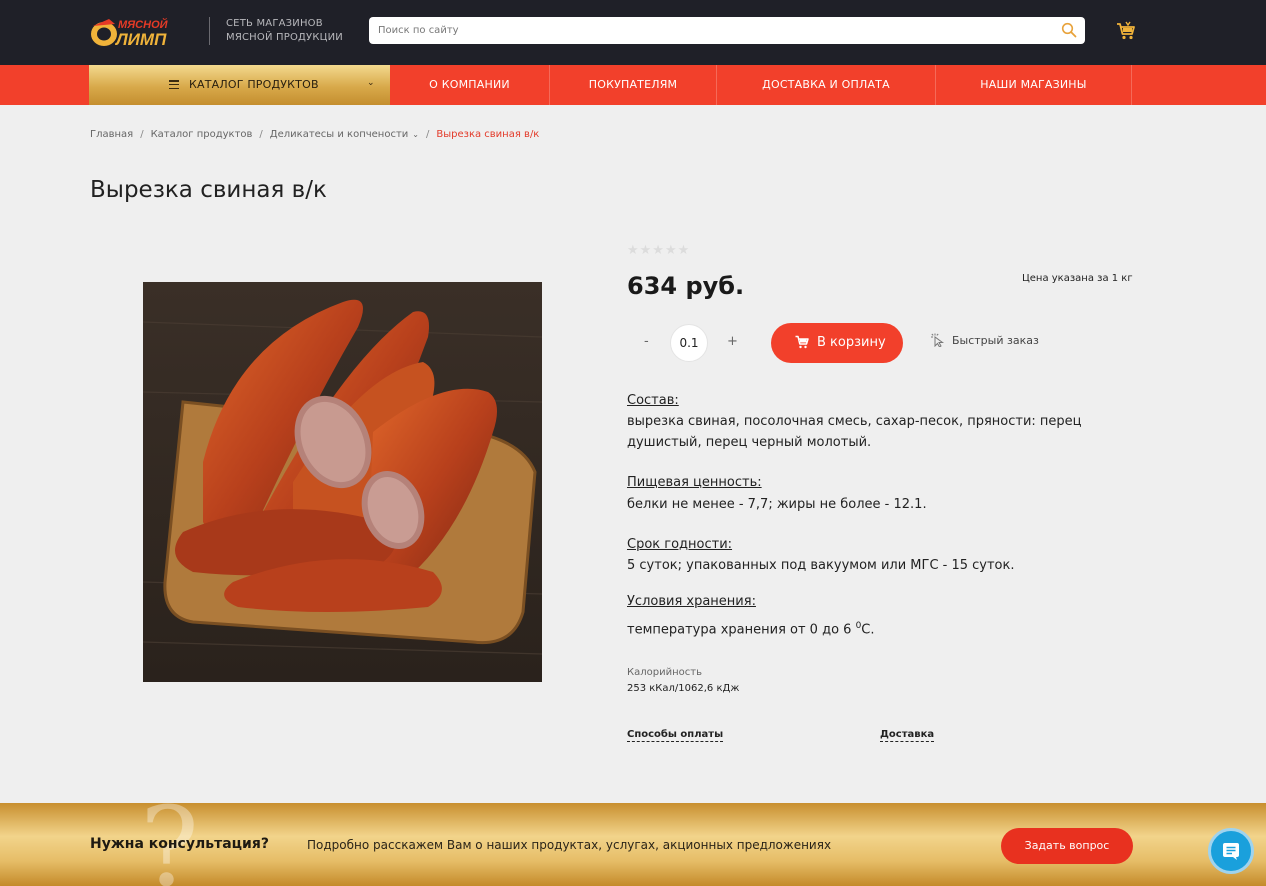 The image size is (1266, 886). What do you see at coordinates (732, 341) in the screenshot?
I see `quantity-increase-button: +` at bounding box center [732, 341].